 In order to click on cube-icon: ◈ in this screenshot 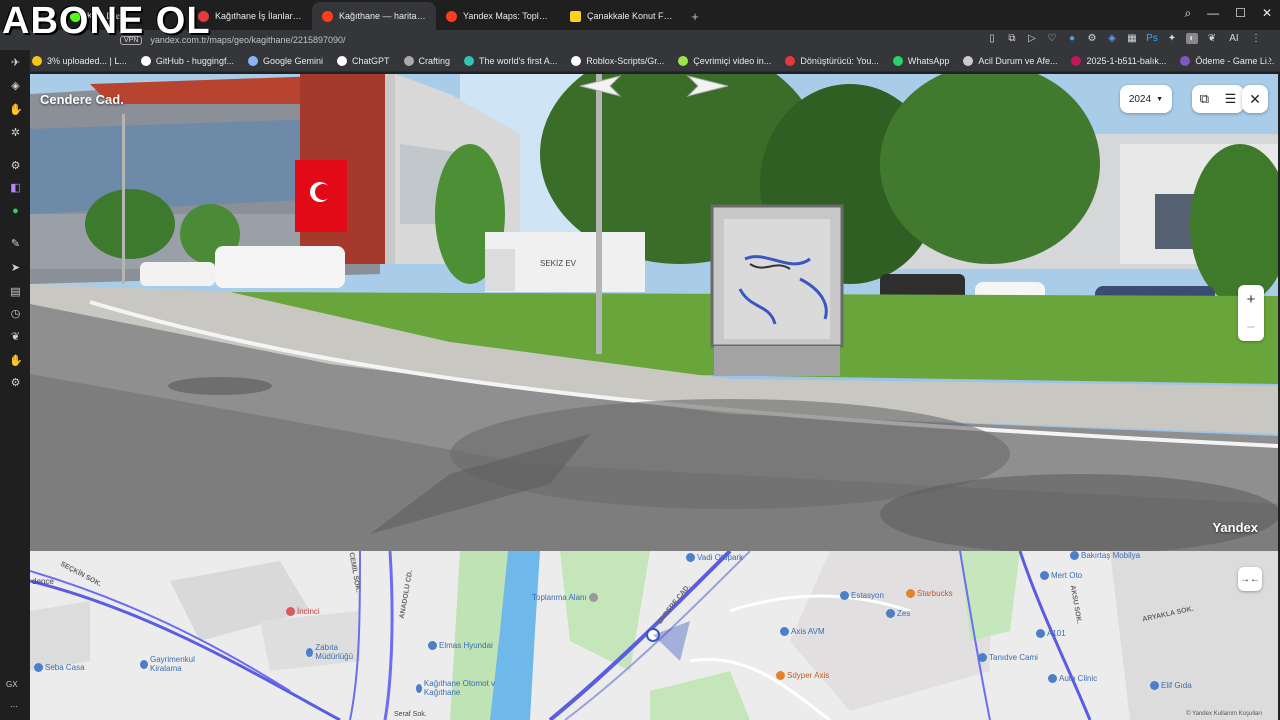, I will do `click(1112, 38)`.